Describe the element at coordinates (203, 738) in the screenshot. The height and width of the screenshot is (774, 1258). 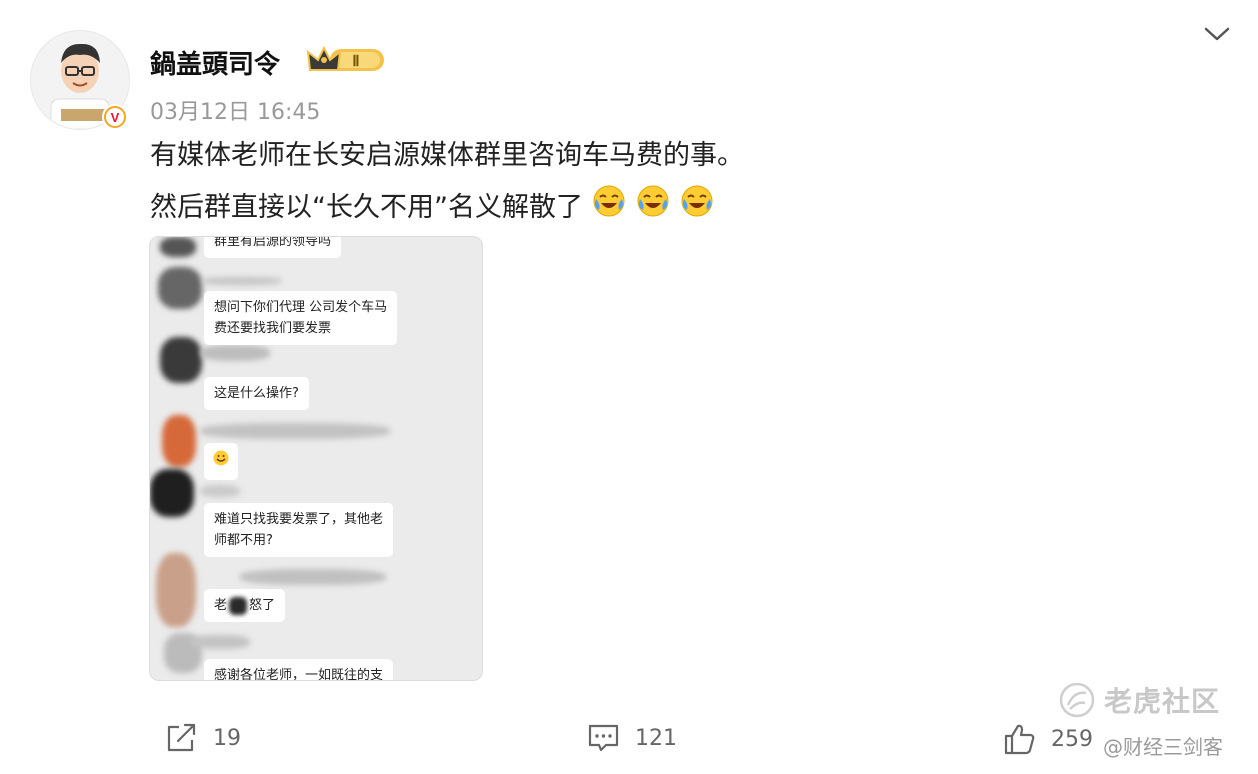
I see `repost-button: 19` at that location.